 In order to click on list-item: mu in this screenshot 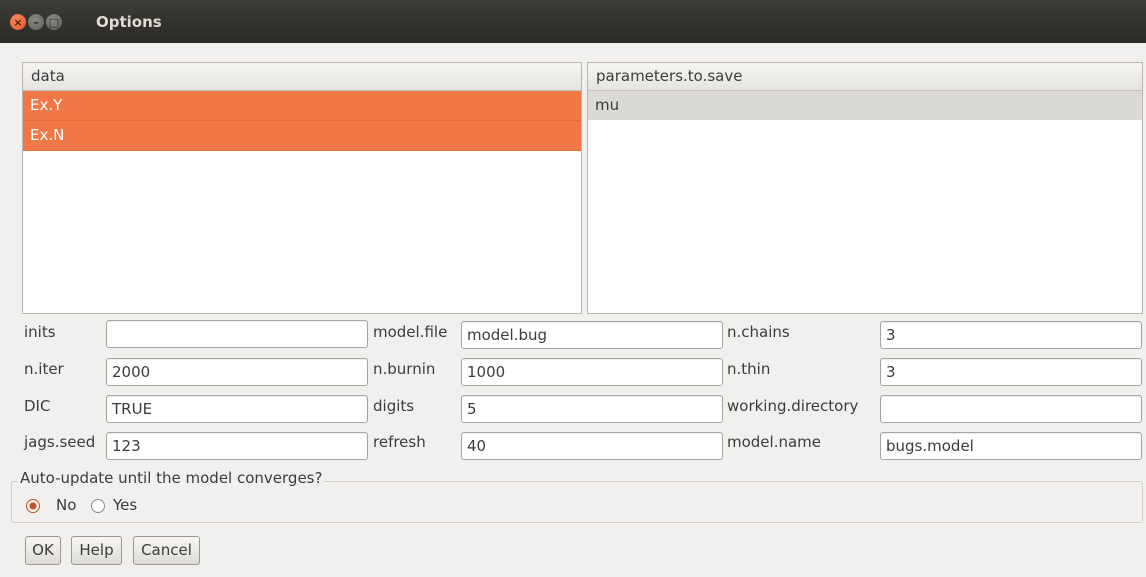, I will do `click(865, 105)`.